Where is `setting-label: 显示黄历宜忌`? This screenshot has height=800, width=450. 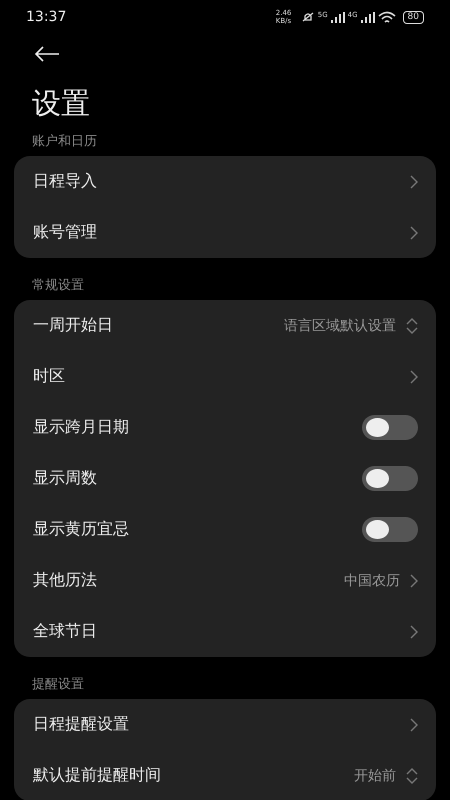 setting-label: 显示黄历宜忌 is located at coordinates (81, 529).